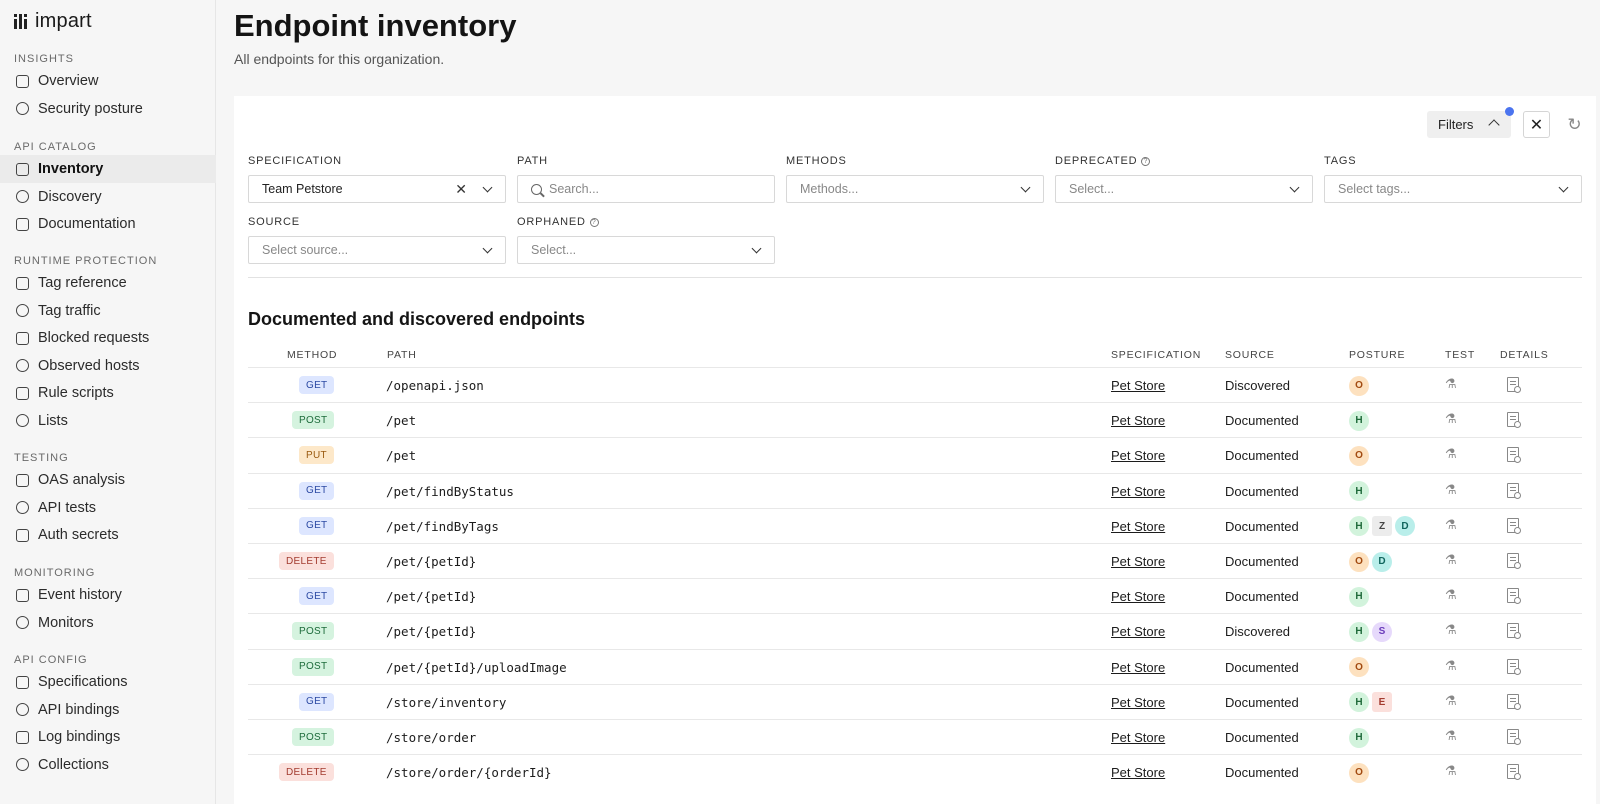 Image resolution: width=1600 pixels, height=804 pixels. What do you see at coordinates (108, 595) in the screenshot?
I see `sidebar-item-event-history: Event history` at bounding box center [108, 595].